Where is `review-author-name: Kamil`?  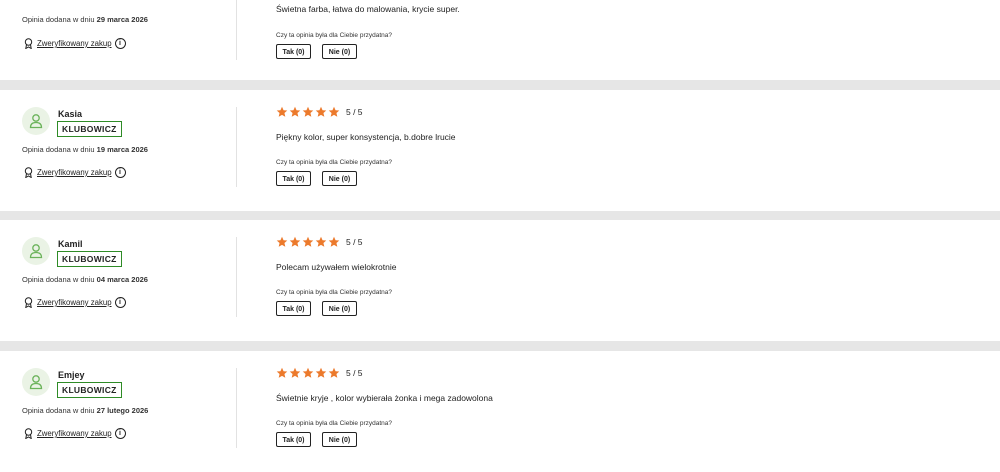
review-author-name: Kamil is located at coordinates (70, 244).